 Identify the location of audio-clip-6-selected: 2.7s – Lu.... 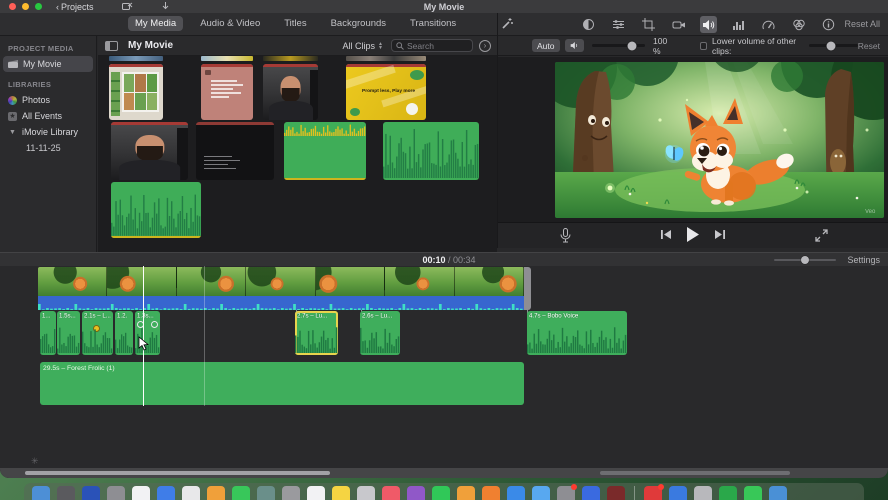
(316, 333).